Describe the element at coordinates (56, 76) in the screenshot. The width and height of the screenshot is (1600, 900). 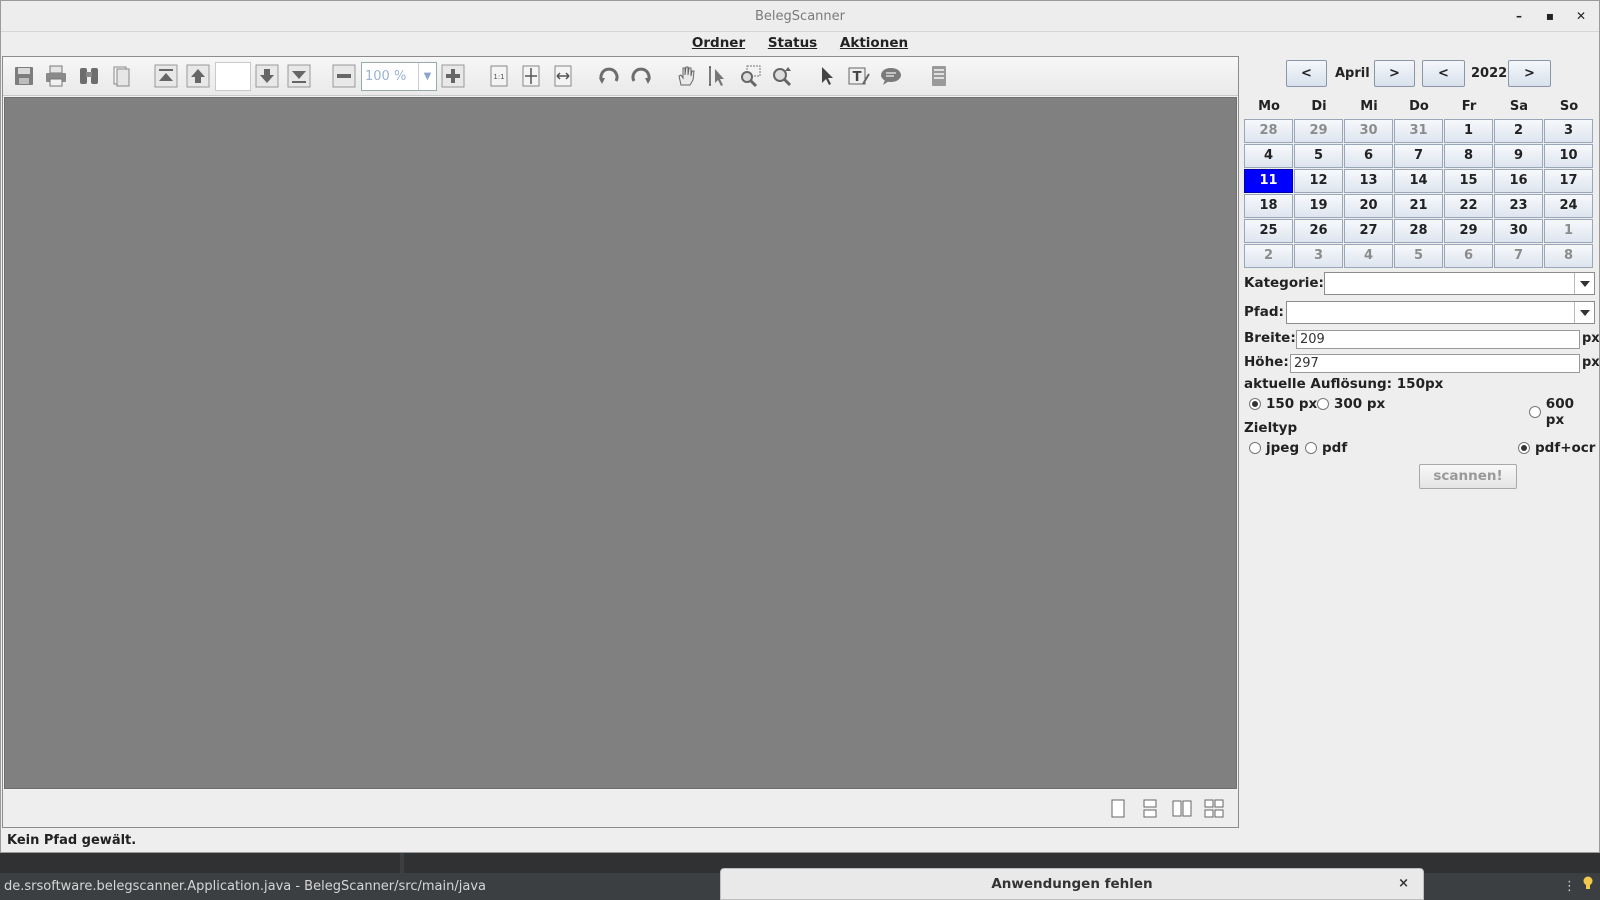
I see `print-icon` at that location.